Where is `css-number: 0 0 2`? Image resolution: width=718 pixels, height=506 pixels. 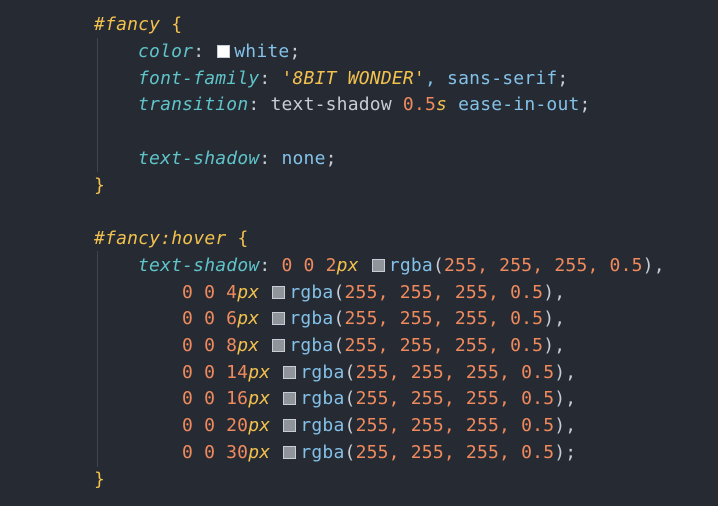 css-number: 0 0 2 is located at coordinates (309, 265).